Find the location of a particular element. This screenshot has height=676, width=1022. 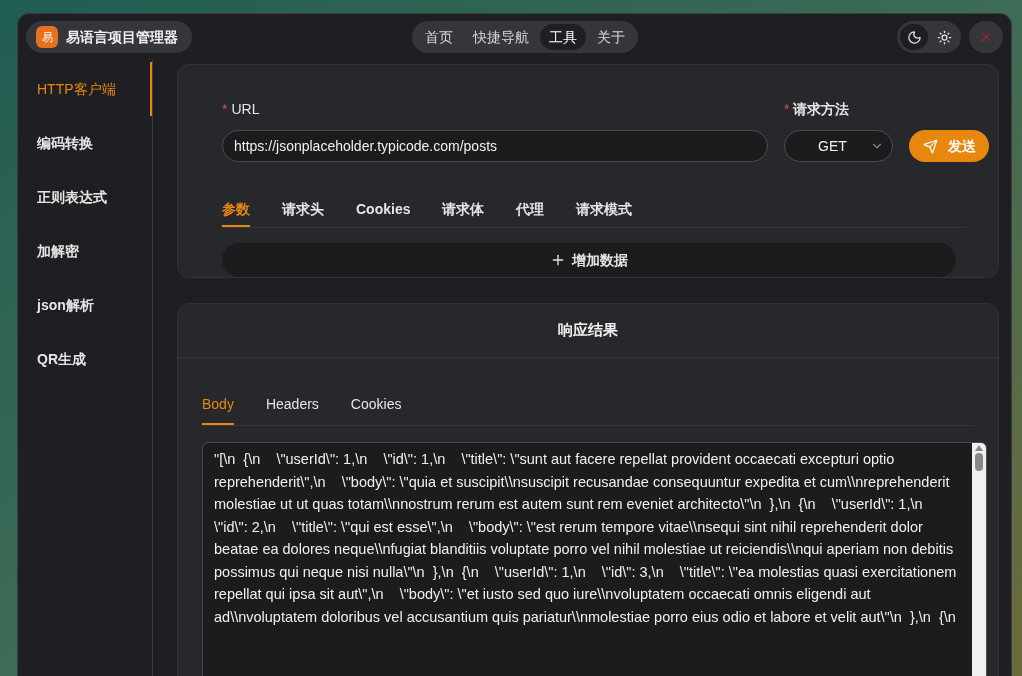

nav-tab: 快捷导航 is located at coordinates (500, 37).